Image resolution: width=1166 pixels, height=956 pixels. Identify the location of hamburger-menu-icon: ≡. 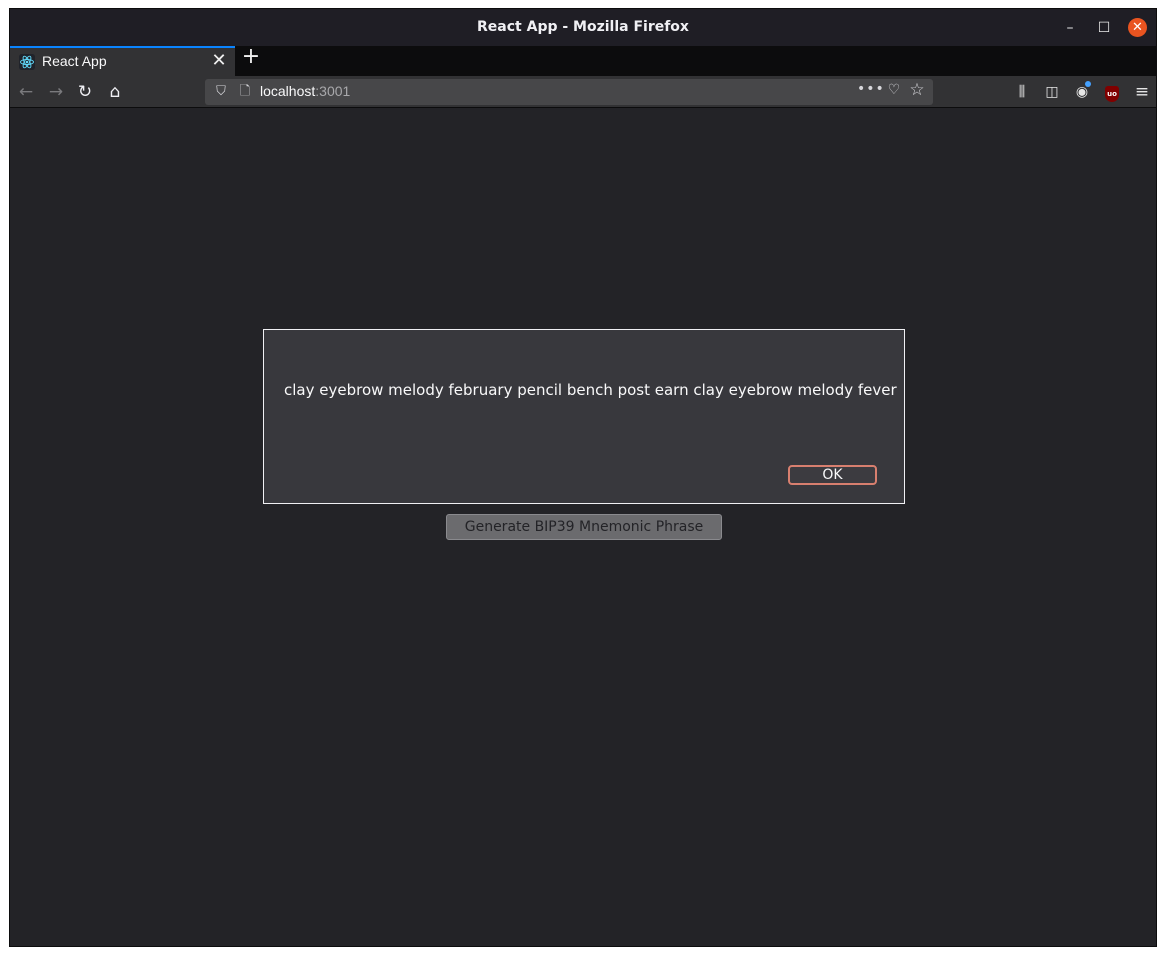
(1142, 92).